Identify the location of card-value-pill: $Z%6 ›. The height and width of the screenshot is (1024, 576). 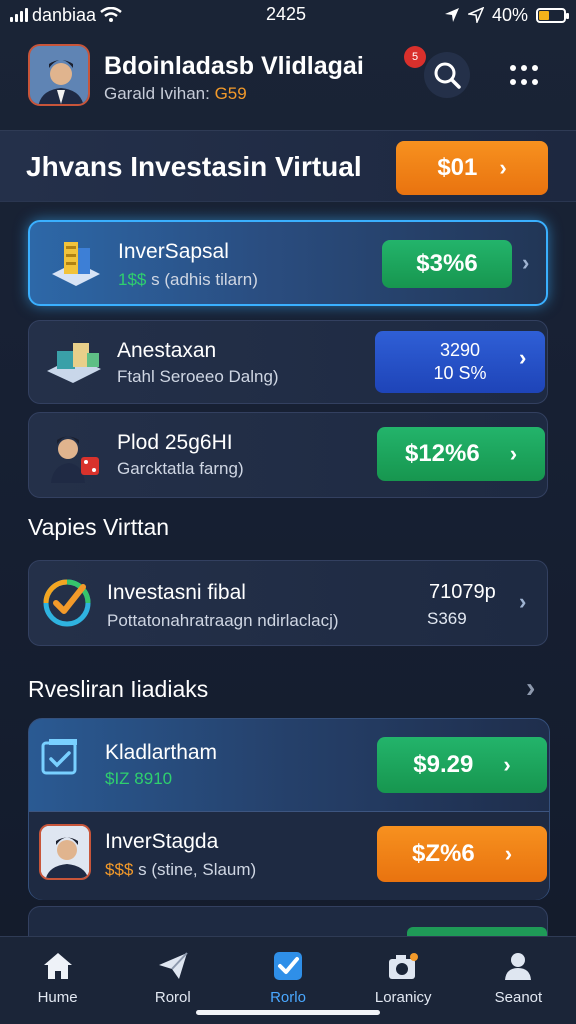
(462, 854).